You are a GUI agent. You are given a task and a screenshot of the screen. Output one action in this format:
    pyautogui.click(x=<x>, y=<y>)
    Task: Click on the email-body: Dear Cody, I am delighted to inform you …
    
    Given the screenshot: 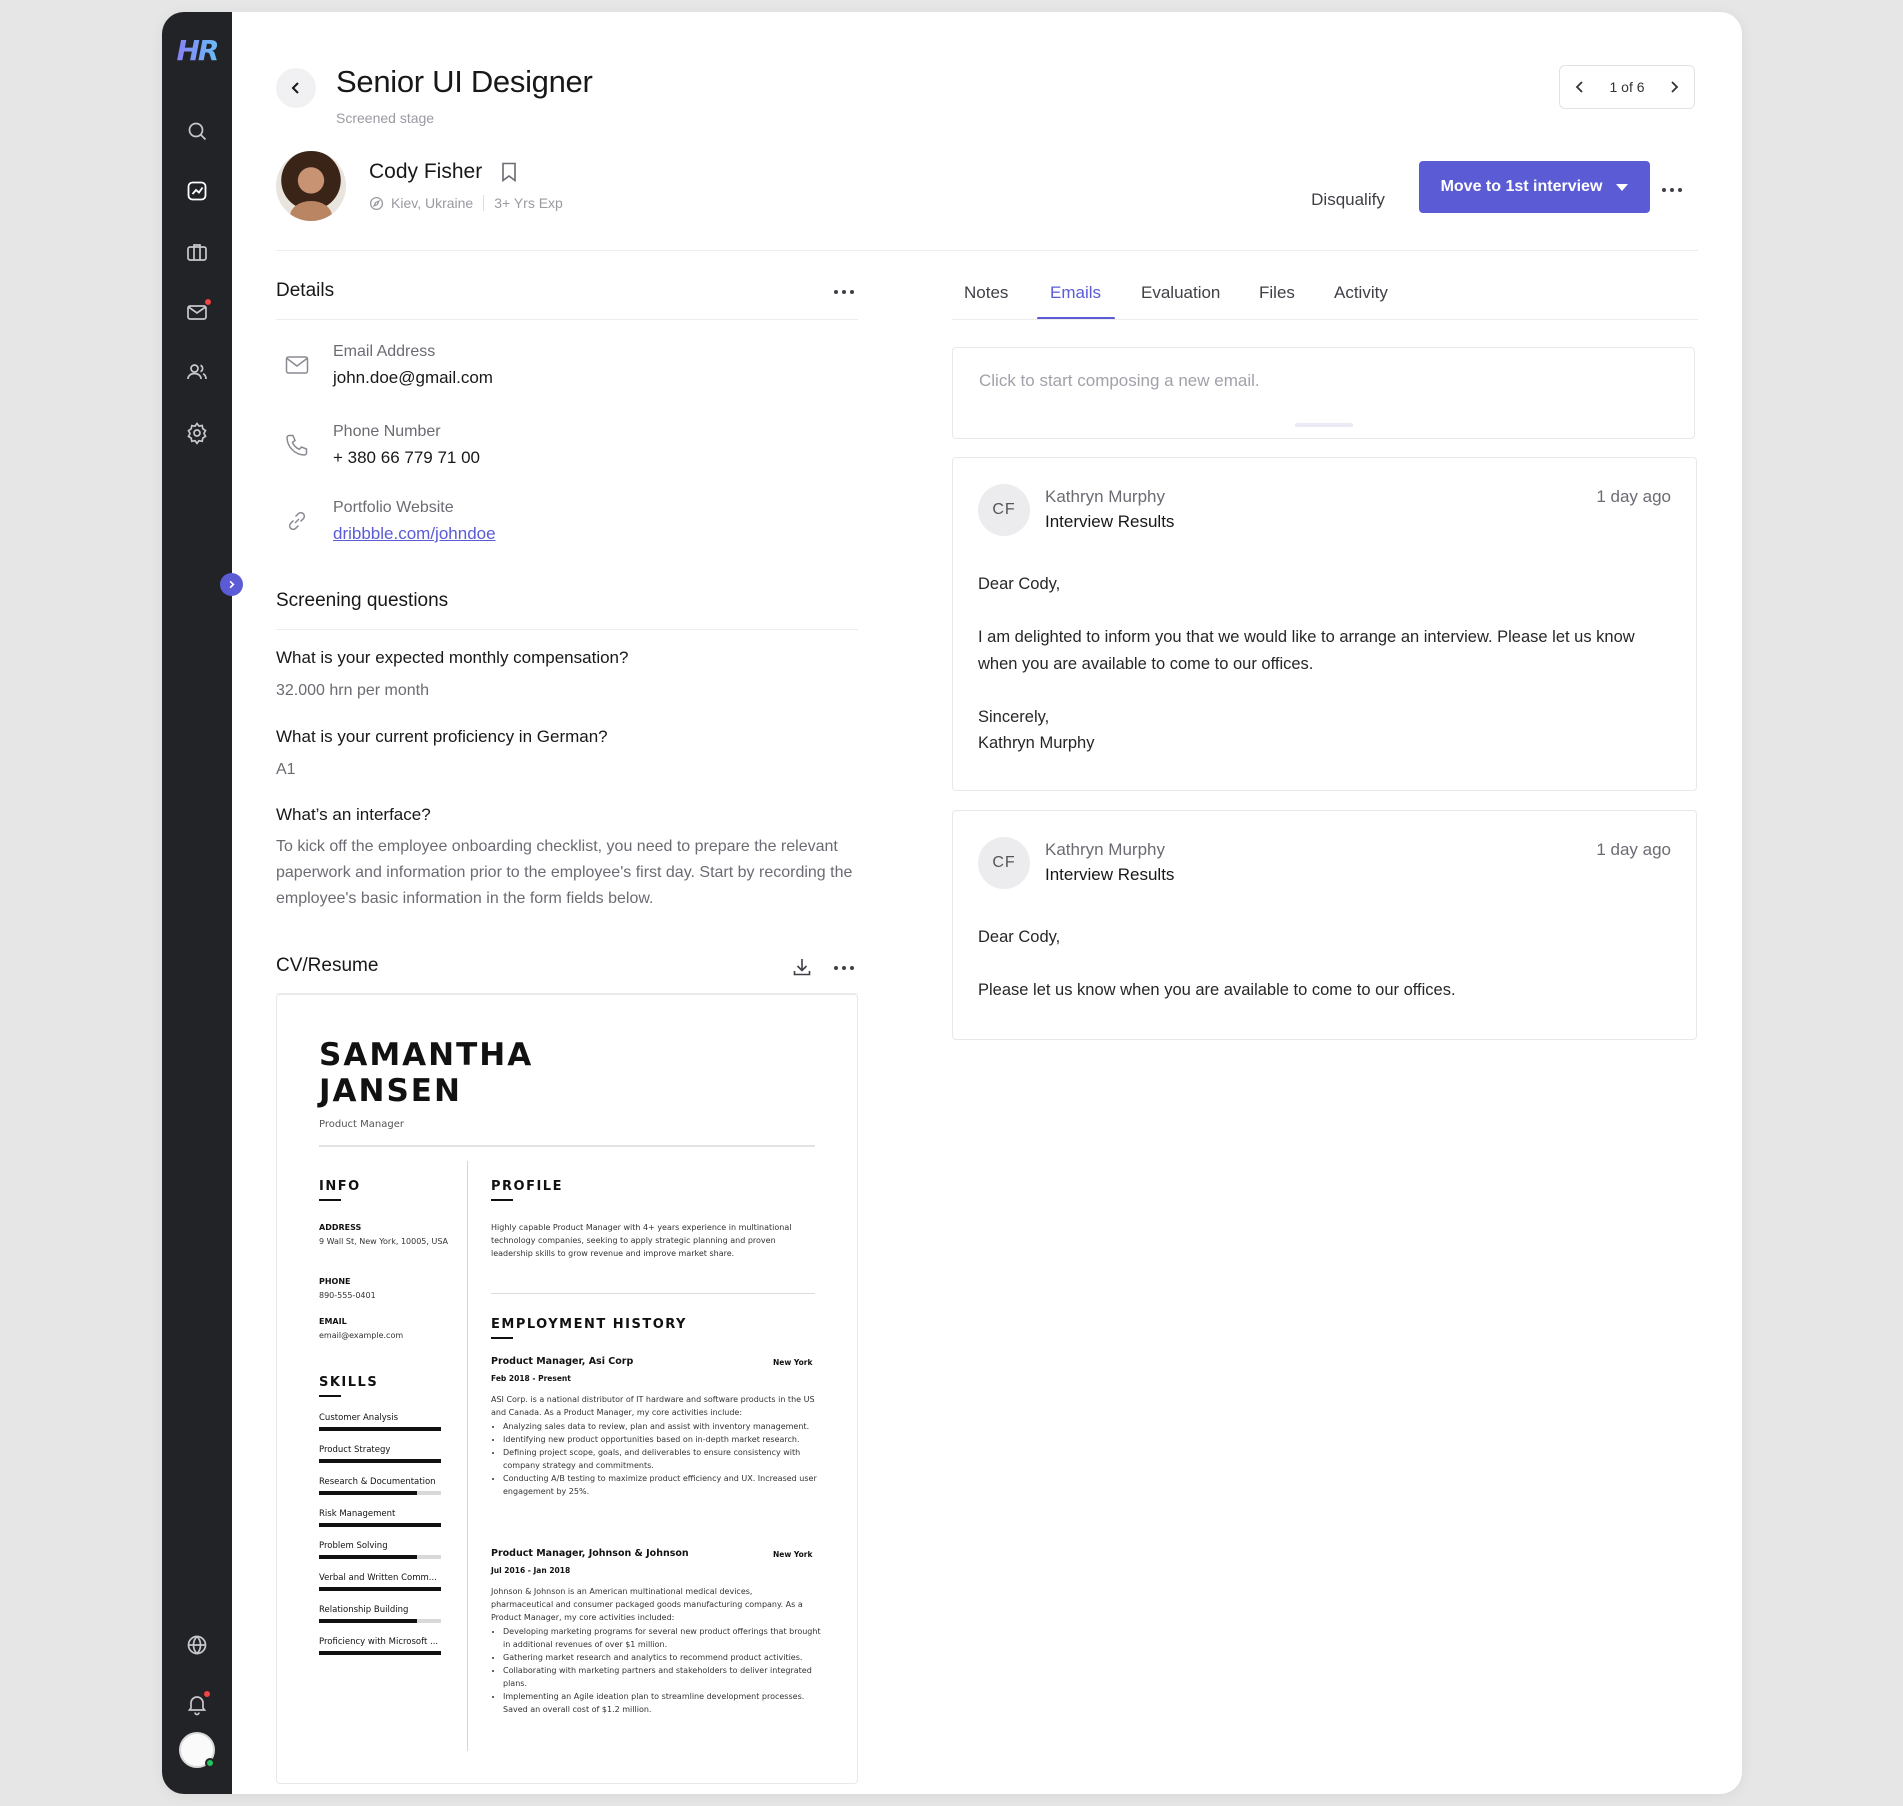 What is the action you would take?
    pyautogui.click(x=1306, y=663)
    